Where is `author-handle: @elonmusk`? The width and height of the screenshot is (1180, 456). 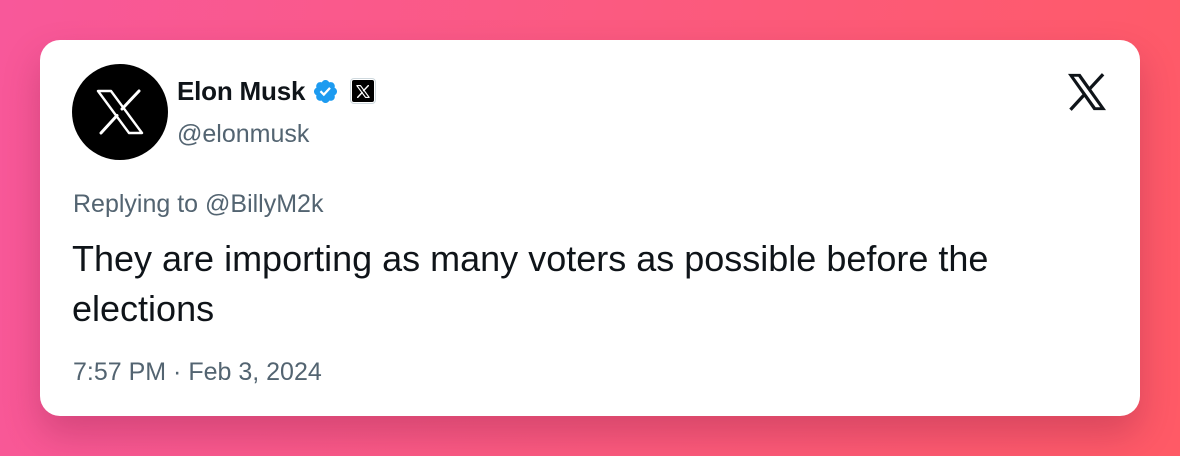 author-handle: @elonmusk is located at coordinates (243, 134).